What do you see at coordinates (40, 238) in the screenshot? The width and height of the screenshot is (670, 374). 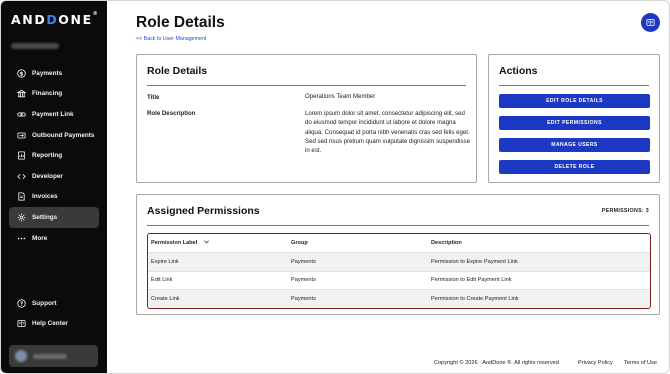 I see `sidebar-item-label: More` at bounding box center [40, 238].